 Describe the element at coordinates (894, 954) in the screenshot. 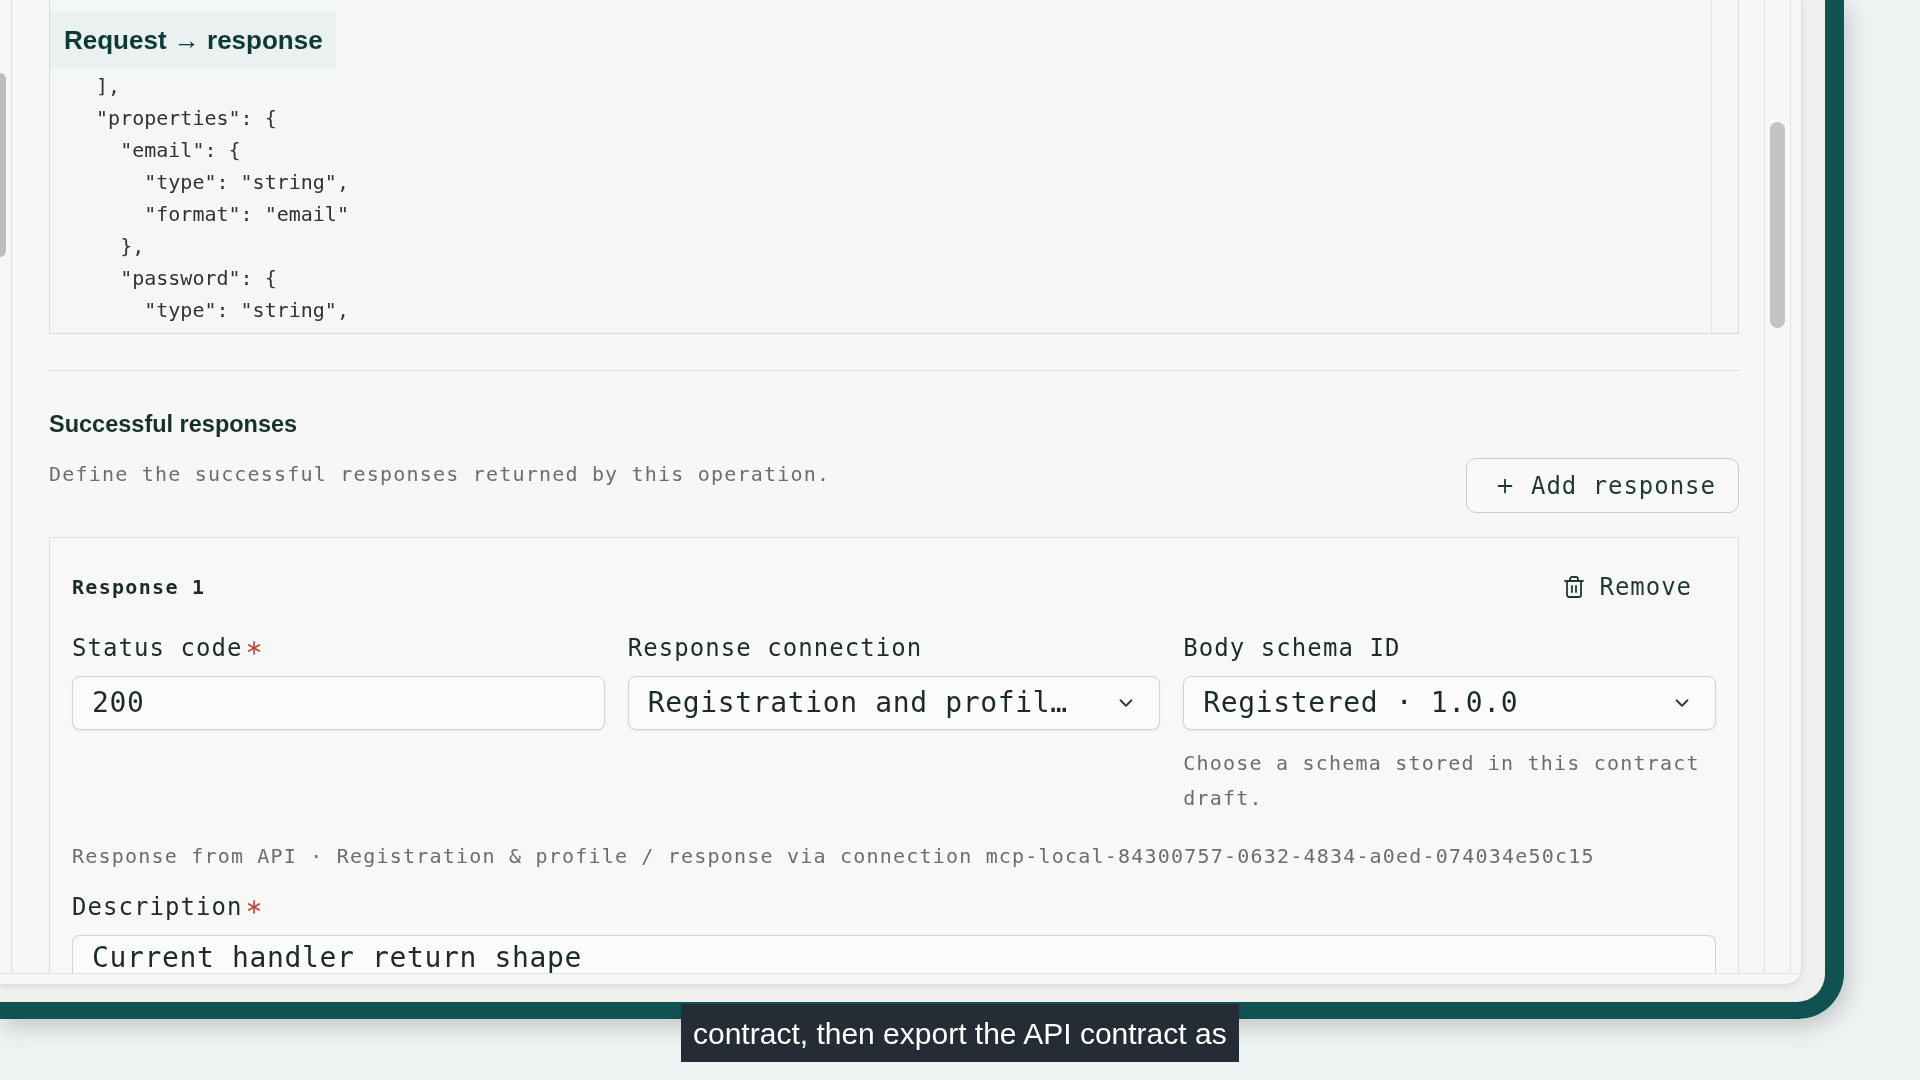

I see `description-field: Current handler return shape` at that location.